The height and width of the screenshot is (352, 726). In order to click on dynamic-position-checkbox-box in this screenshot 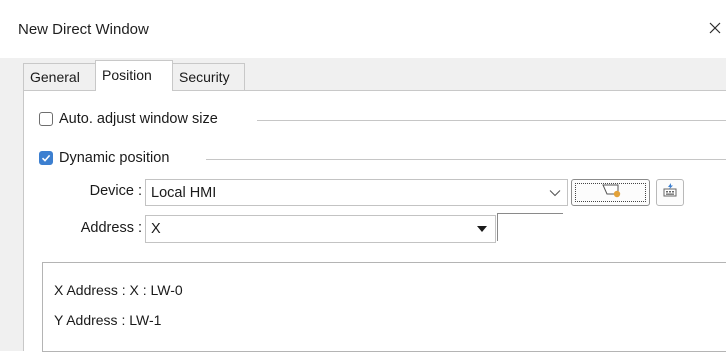, I will do `click(46, 158)`.